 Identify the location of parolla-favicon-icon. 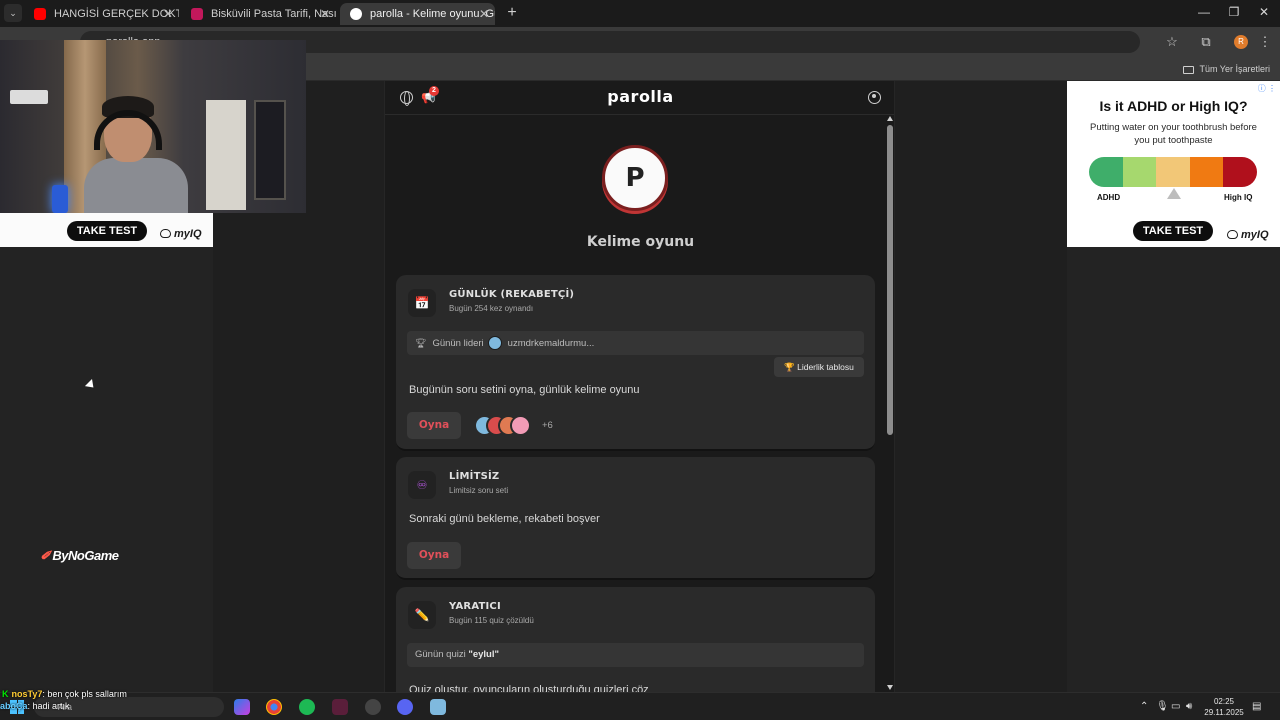
(356, 14).